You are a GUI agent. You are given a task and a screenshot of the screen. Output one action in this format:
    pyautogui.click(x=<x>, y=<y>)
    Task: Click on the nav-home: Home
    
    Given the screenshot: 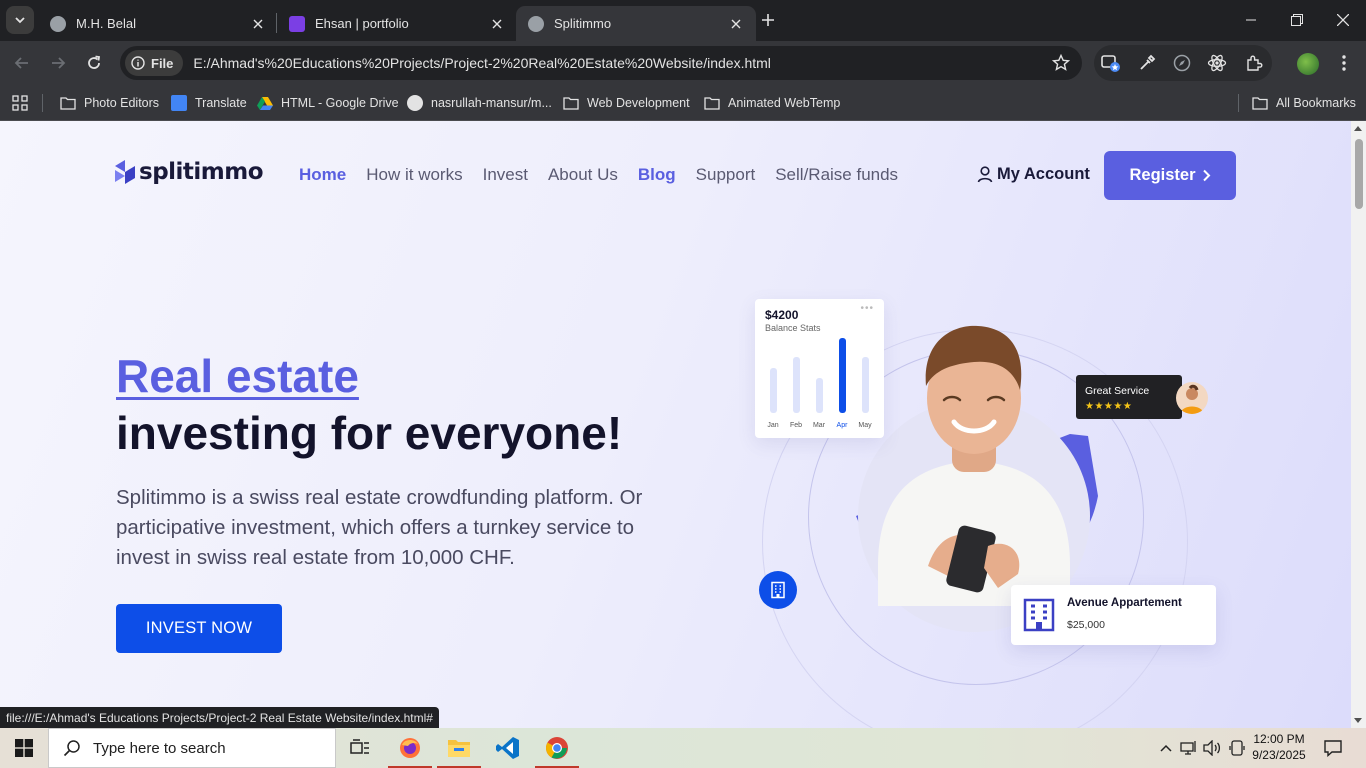 What is the action you would take?
    pyautogui.click(x=322, y=175)
    